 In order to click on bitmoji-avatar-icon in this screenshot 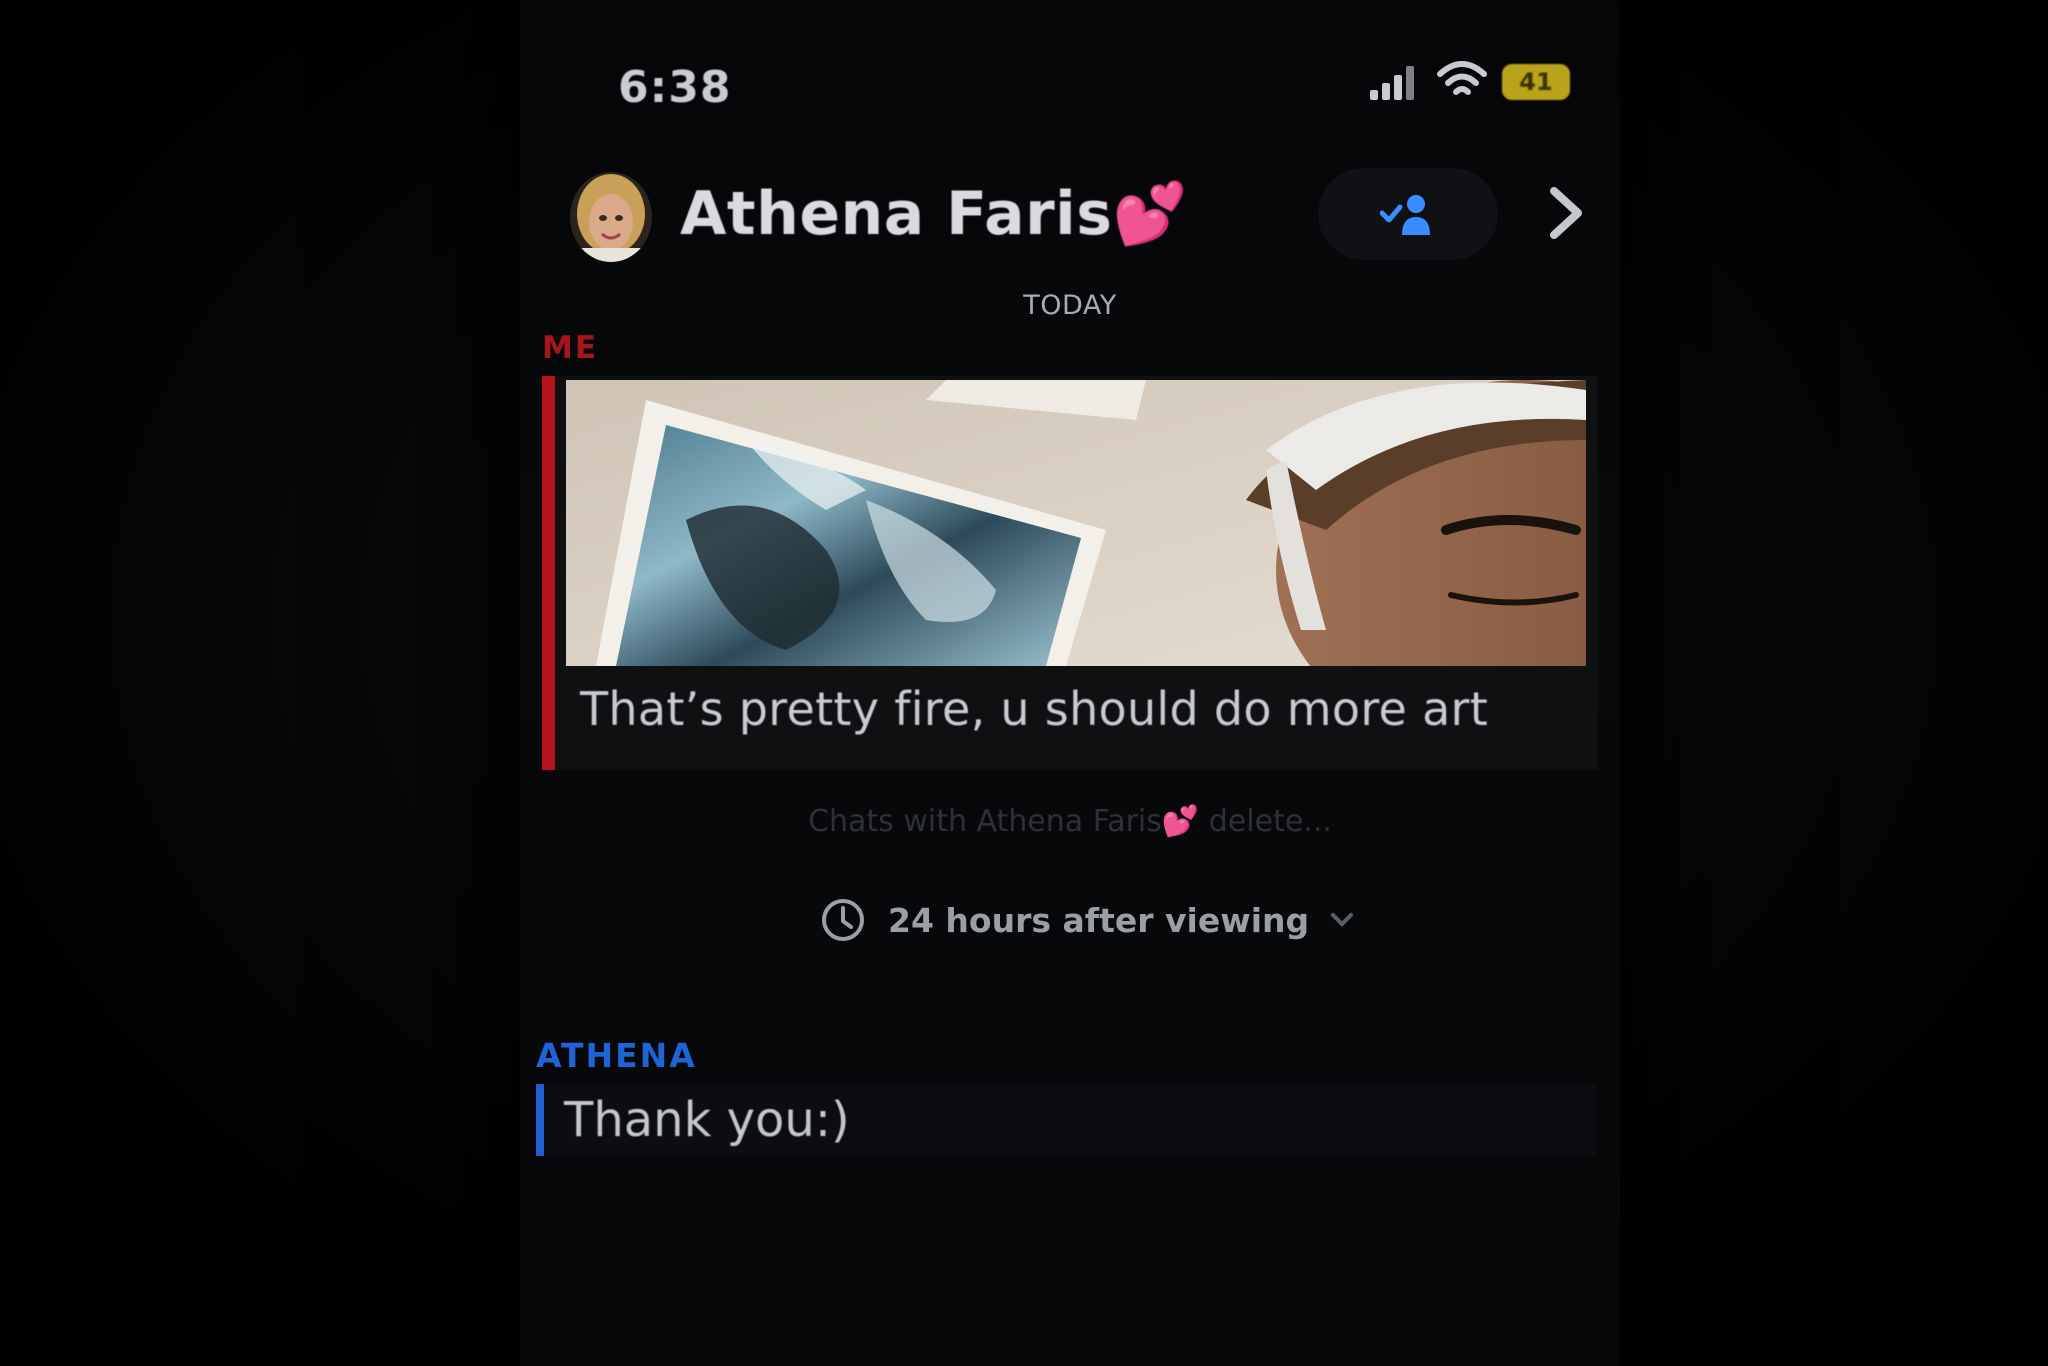, I will do `click(611, 217)`.